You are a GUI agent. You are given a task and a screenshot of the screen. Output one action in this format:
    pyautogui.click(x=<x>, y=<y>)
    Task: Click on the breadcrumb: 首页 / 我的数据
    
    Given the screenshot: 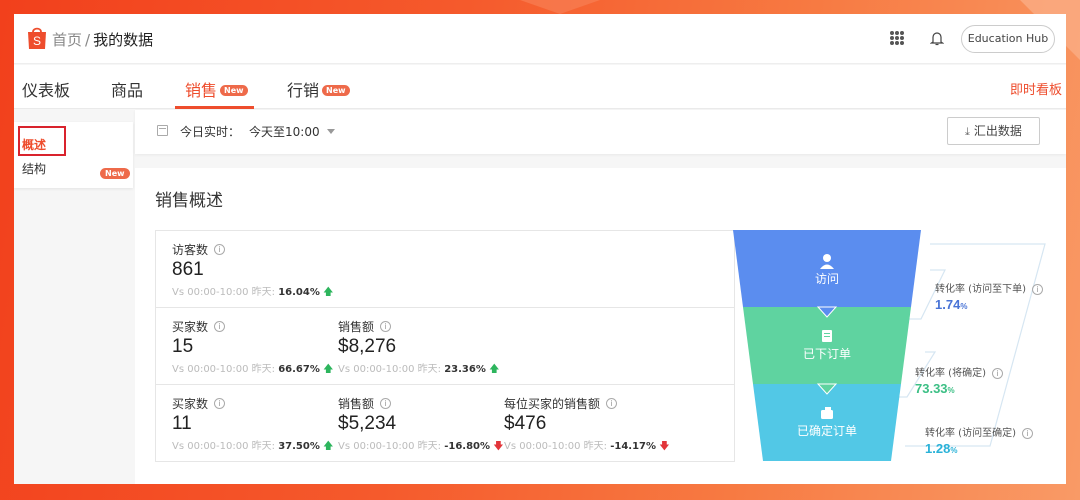 What is the action you would take?
    pyautogui.click(x=102, y=39)
    